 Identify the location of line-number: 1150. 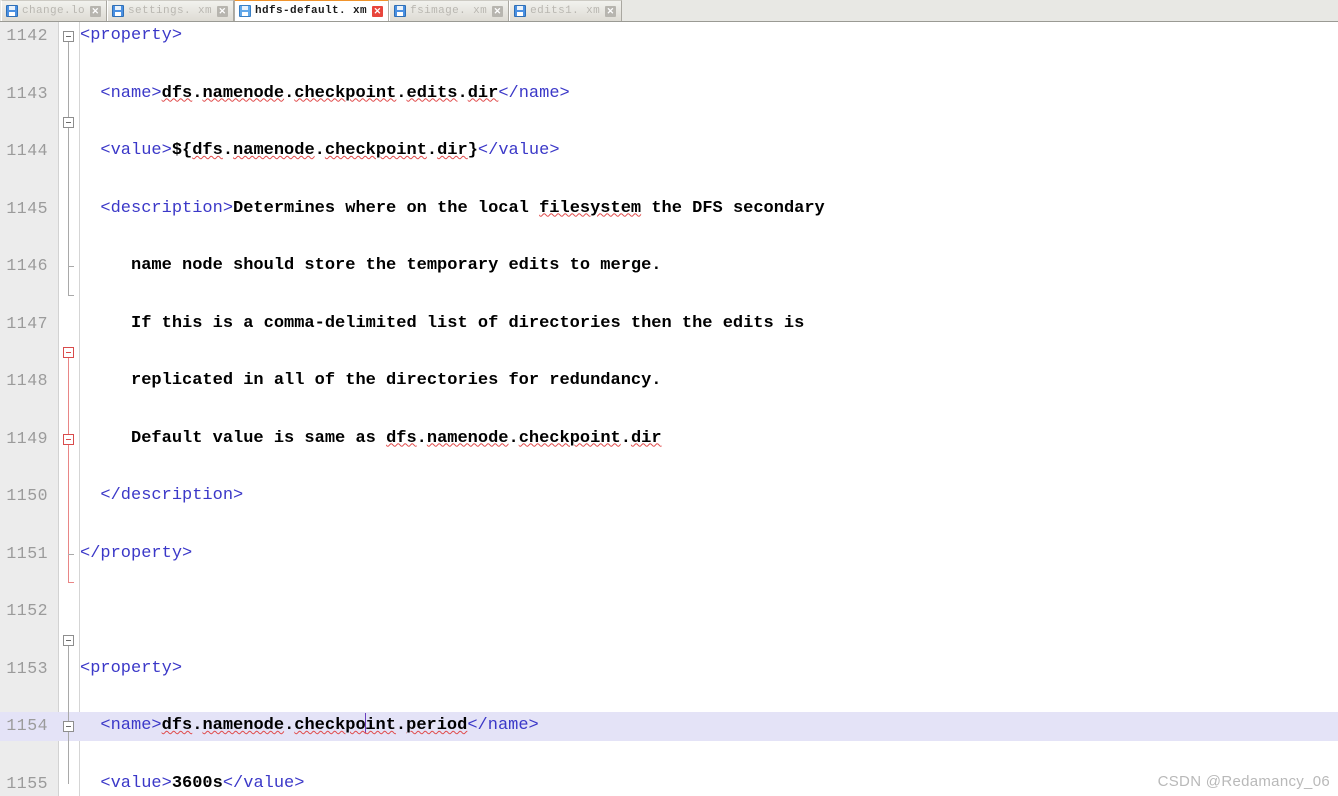
(27, 495).